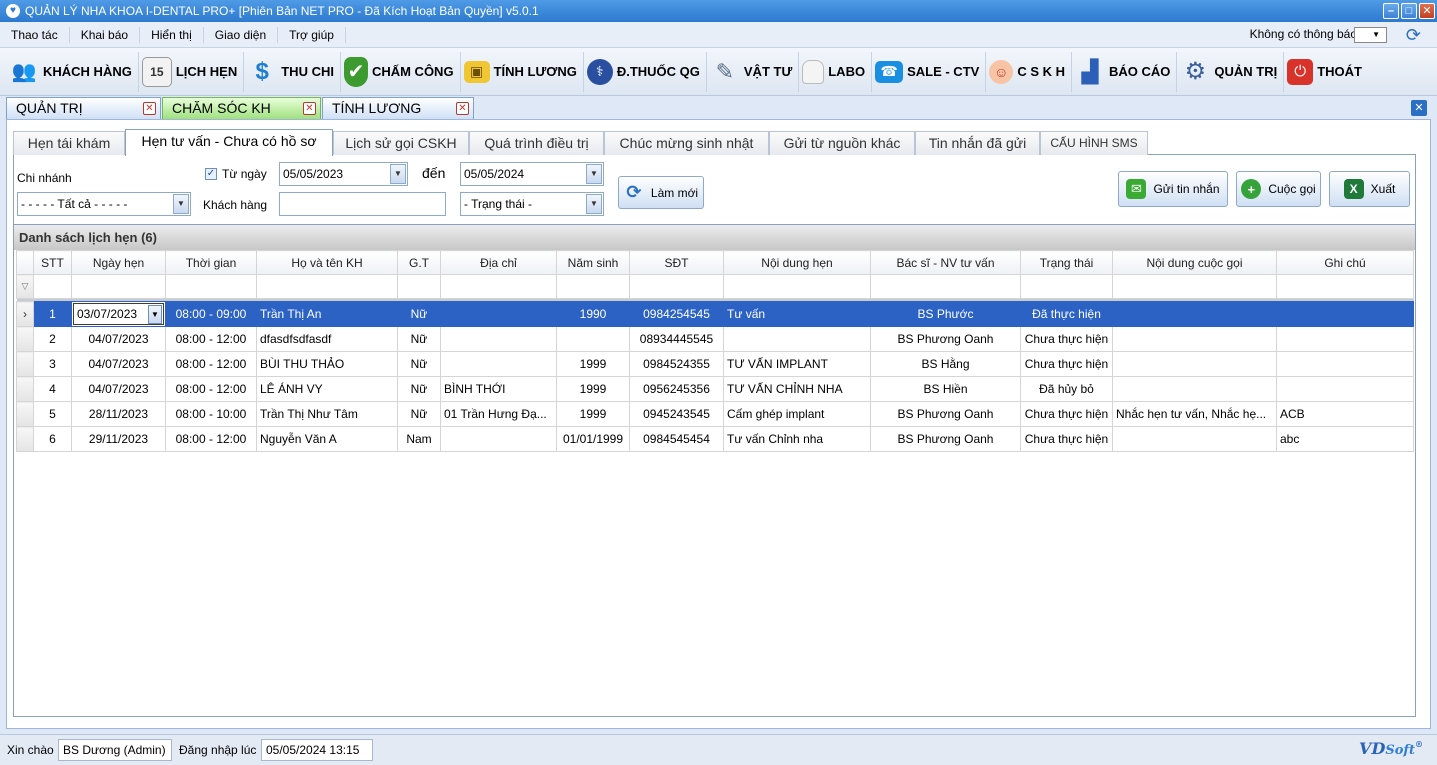 The image size is (1437, 765). What do you see at coordinates (104, 204) in the screenshot?
I see `branch-select: - - - - - Tất cả - - - - - ▼` at bounding box center [104, 204].